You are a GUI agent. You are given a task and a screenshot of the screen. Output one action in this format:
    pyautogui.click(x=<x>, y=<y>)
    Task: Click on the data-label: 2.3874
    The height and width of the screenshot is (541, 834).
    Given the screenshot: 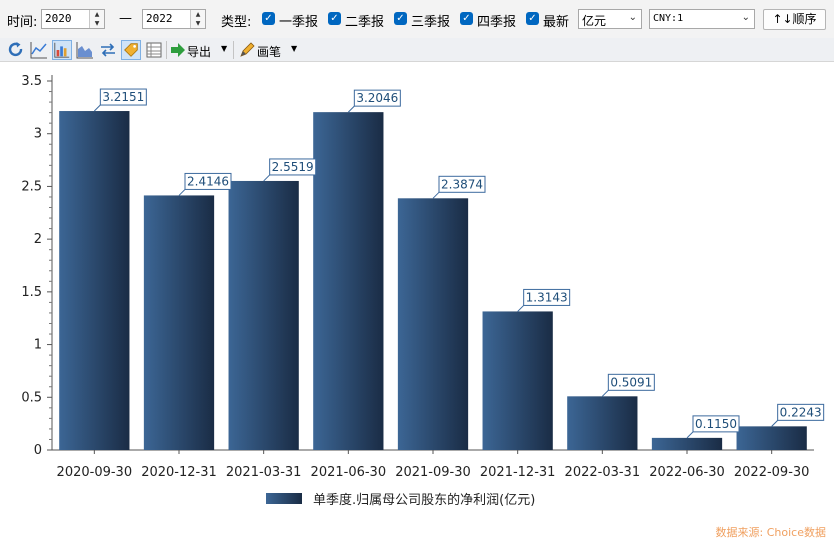 What is the action you would take?
    pyautogui.click(x=462, y=184)
    